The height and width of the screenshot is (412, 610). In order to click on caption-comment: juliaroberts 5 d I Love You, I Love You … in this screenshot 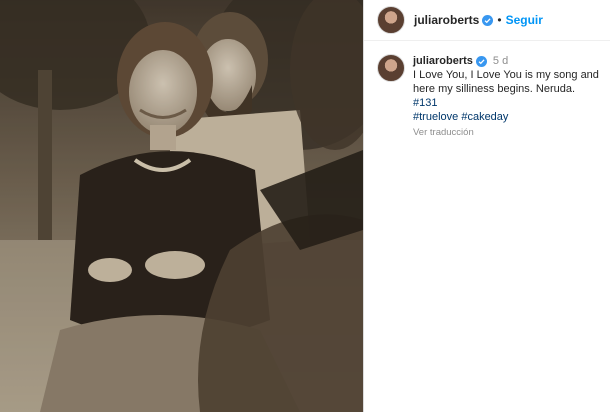, I will do `click(487, 90)`.